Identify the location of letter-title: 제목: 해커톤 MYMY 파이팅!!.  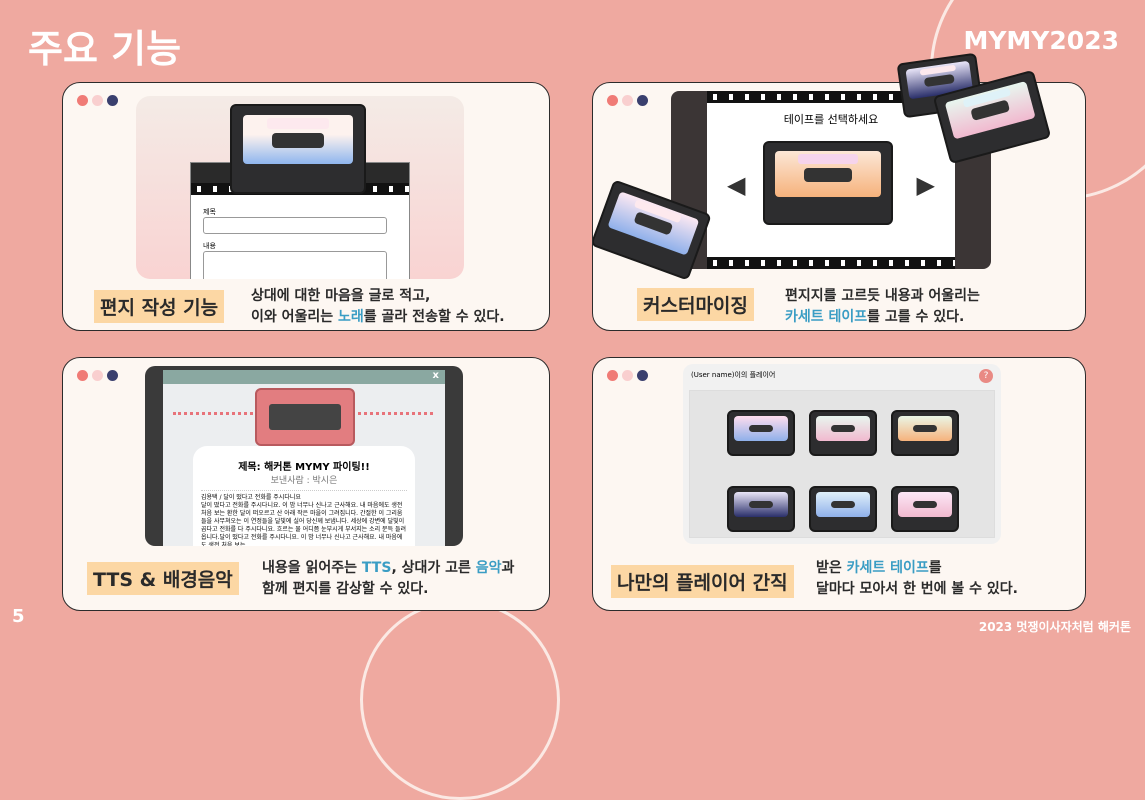
(304, 467).